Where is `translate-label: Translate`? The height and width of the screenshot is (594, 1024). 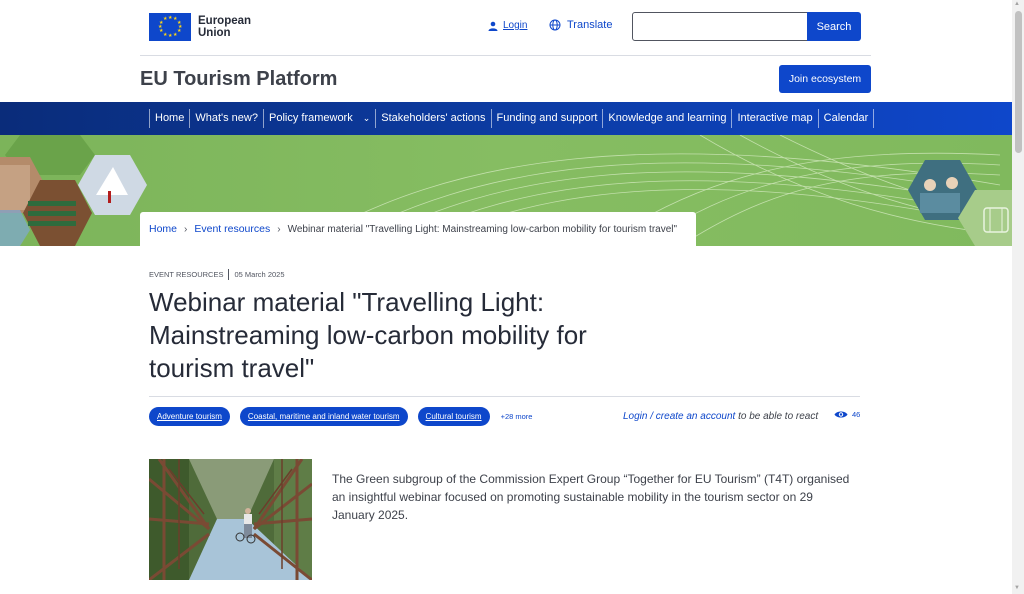
translate-label: Translate is located at coordinates (590, 25).